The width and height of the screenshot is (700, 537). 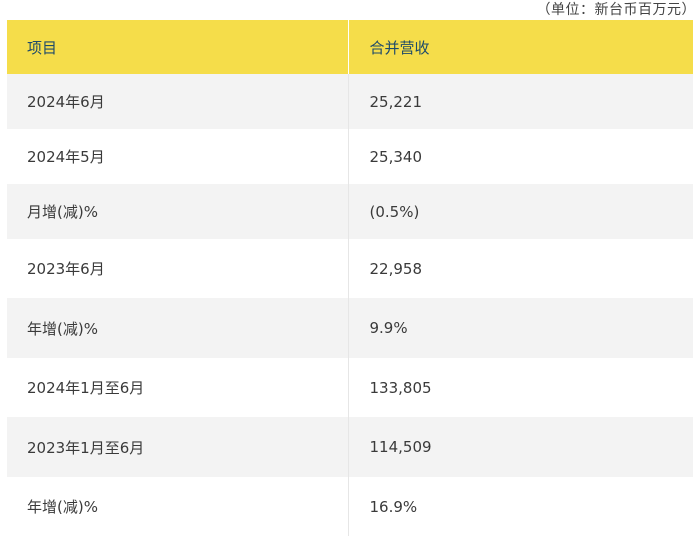 I want to click on unit-note: （单位：新台币百万元）, so click(x=616, y=10).